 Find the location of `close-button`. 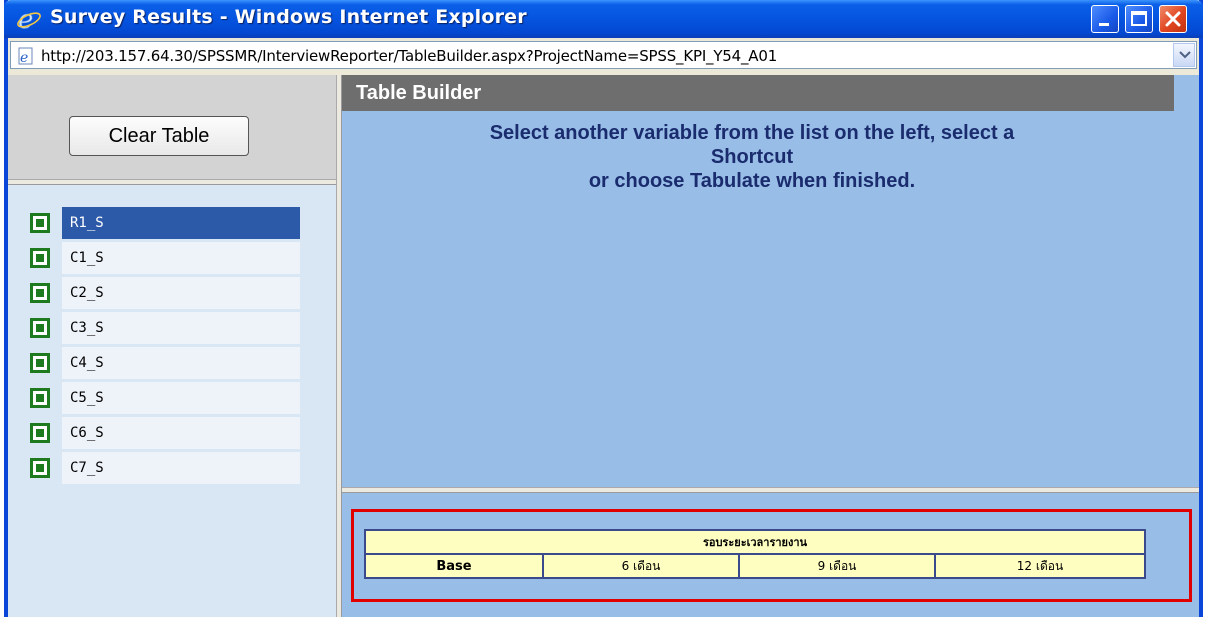

close-button is located at coordinates (1173, 19).